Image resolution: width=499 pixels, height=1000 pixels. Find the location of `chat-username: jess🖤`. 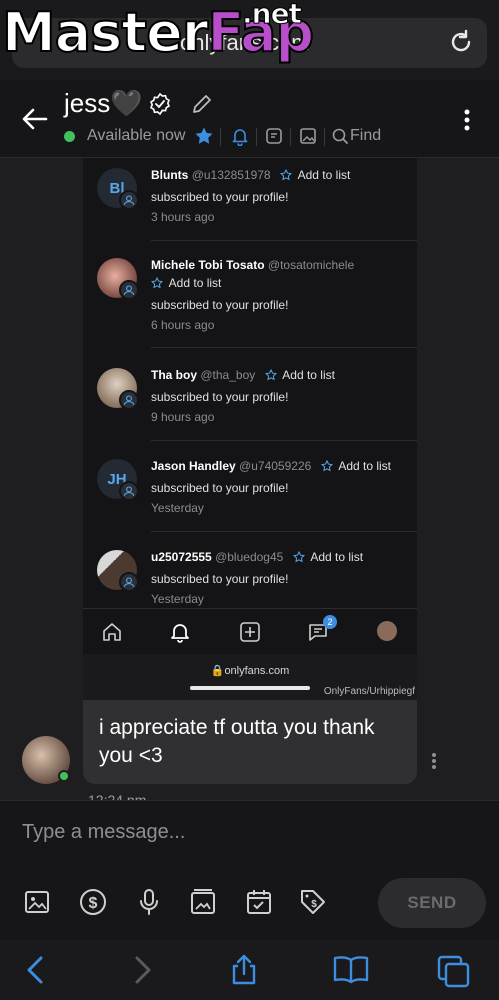

chat-username: jess🖤 is located at coordinates (103, 103).